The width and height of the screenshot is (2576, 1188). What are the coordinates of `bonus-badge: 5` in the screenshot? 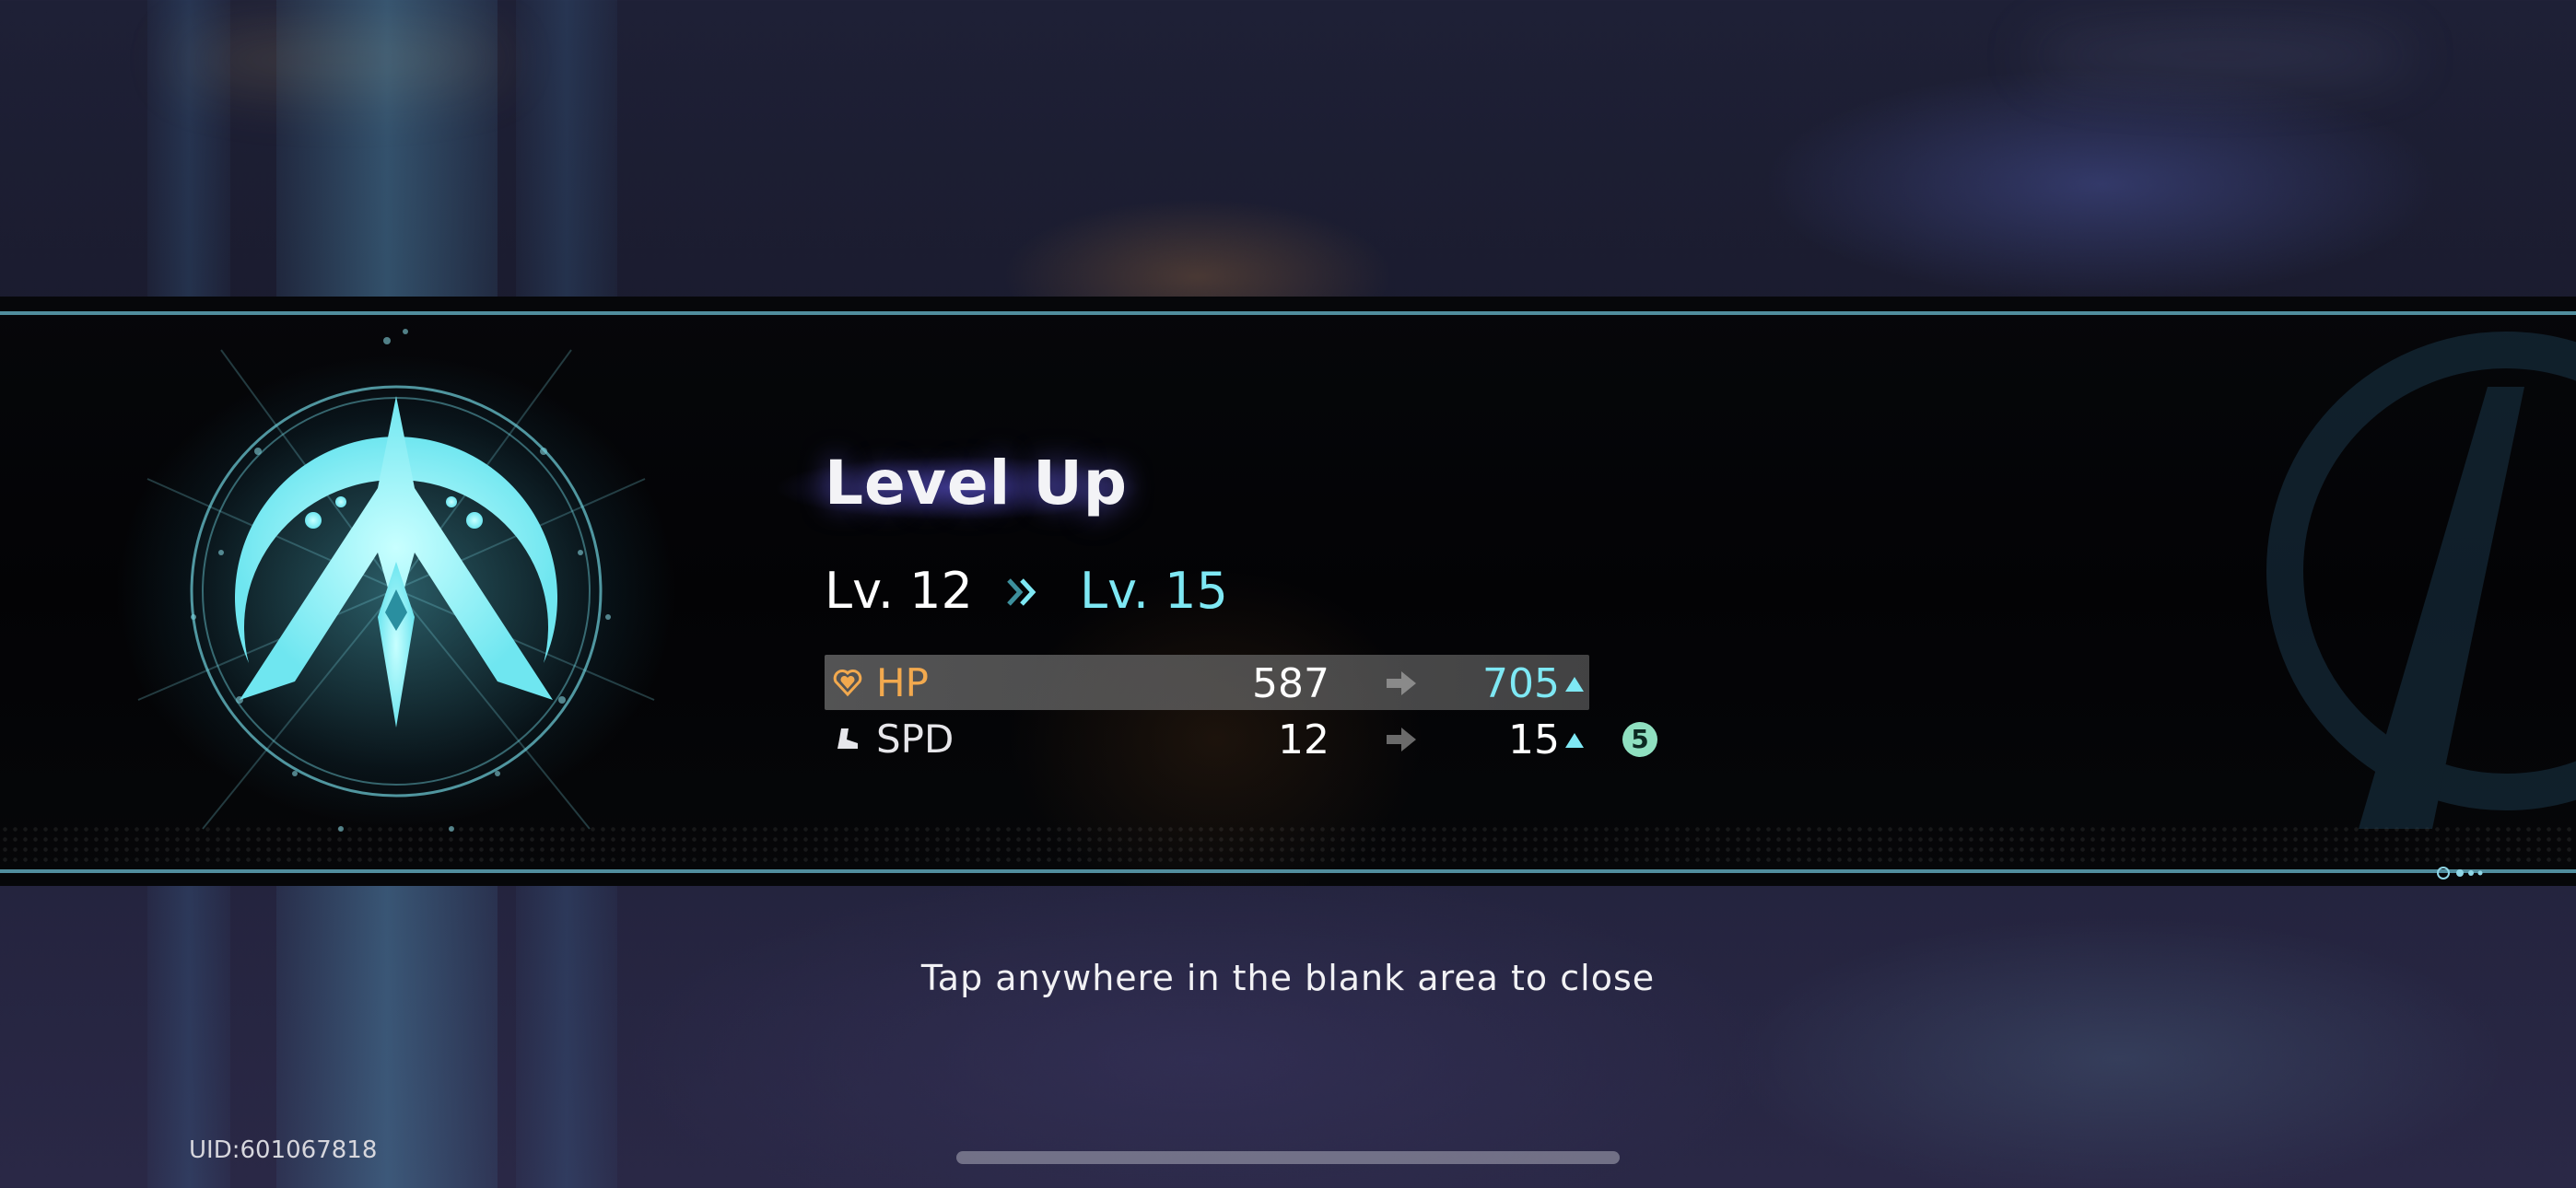 It's located at (1639, 739).